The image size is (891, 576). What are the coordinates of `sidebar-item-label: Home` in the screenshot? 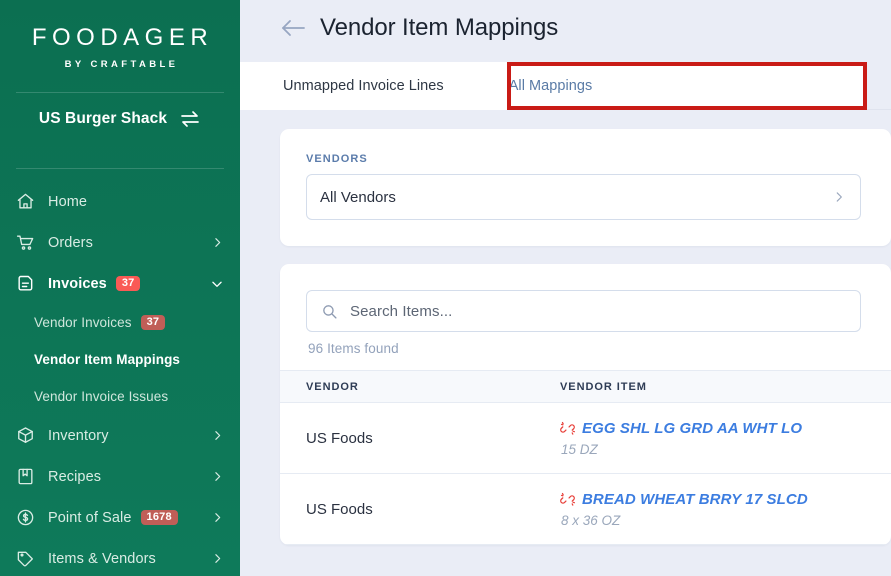 It's located at (68, 201).